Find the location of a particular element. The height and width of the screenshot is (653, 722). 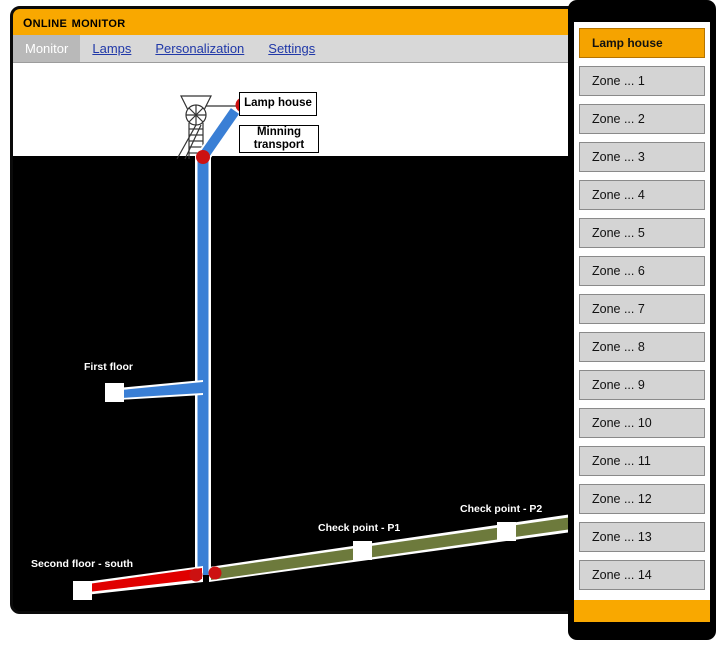

zone-item-3: Zone ... 3 is located at coordinates (642, 157).